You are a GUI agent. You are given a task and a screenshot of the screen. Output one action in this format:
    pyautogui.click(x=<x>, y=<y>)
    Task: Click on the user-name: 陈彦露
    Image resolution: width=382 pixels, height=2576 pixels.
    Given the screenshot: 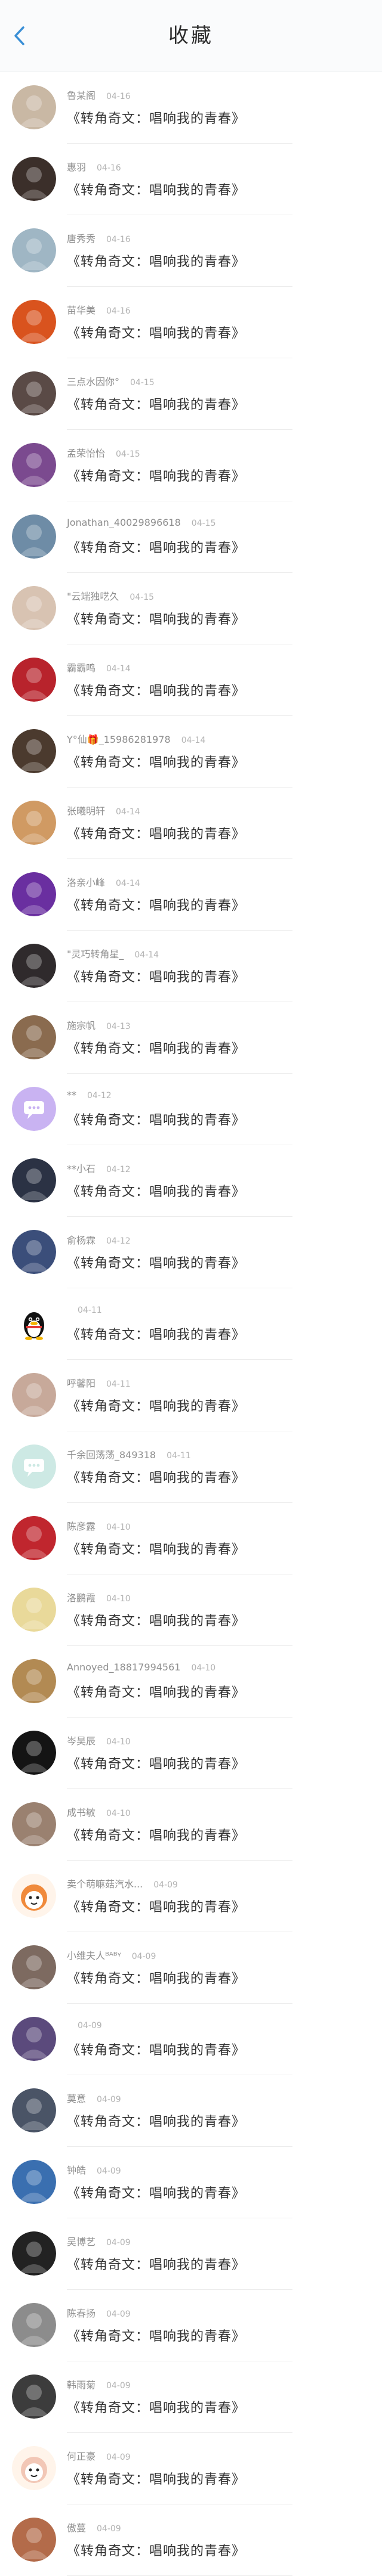 What is the action you would take?
    pyautogui.click(x=81, y=1526)
    